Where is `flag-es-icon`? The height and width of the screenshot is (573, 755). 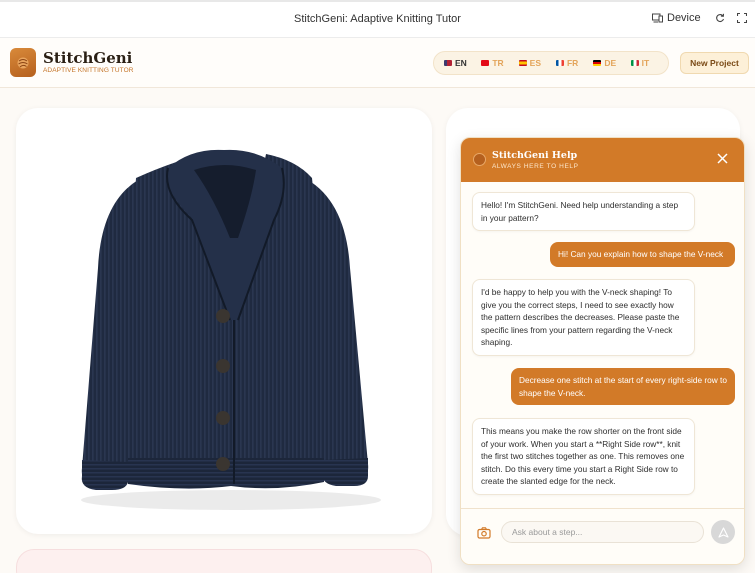
flag-es-icon is located at coordinates (522, 63).